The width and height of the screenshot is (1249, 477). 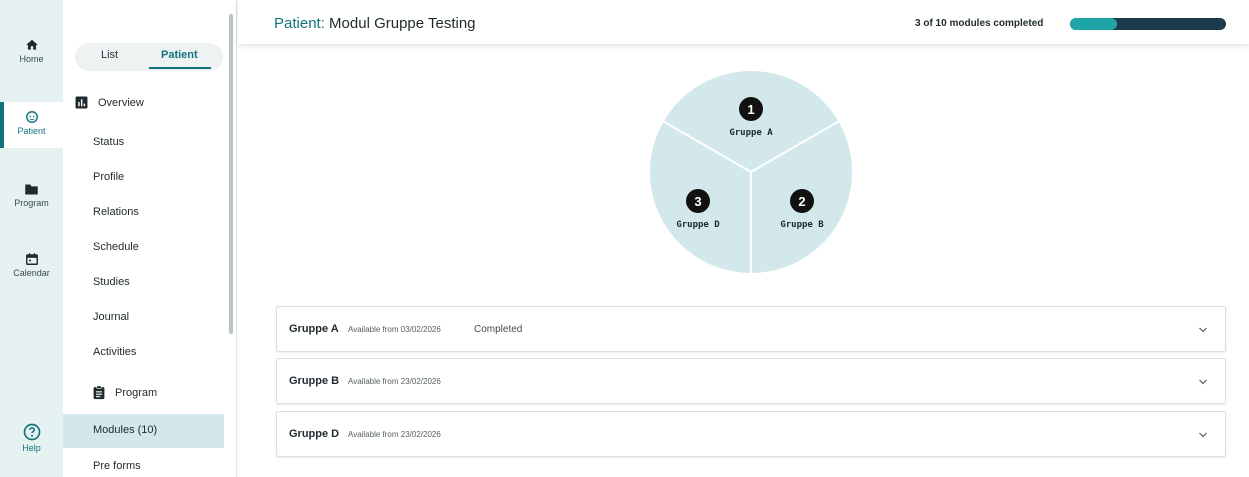 What do you see at coordinates (149, 57) in the screenshot?
I see `view-toggle: List Patient` at bounding box center [149, 57].